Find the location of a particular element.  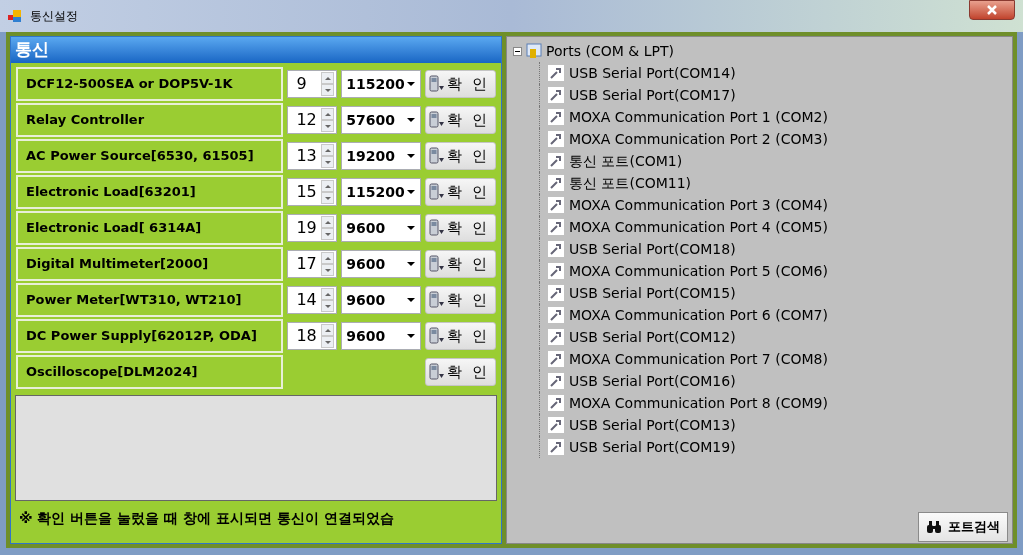

port-spinner: 9 is located at coordinates (312, 84).